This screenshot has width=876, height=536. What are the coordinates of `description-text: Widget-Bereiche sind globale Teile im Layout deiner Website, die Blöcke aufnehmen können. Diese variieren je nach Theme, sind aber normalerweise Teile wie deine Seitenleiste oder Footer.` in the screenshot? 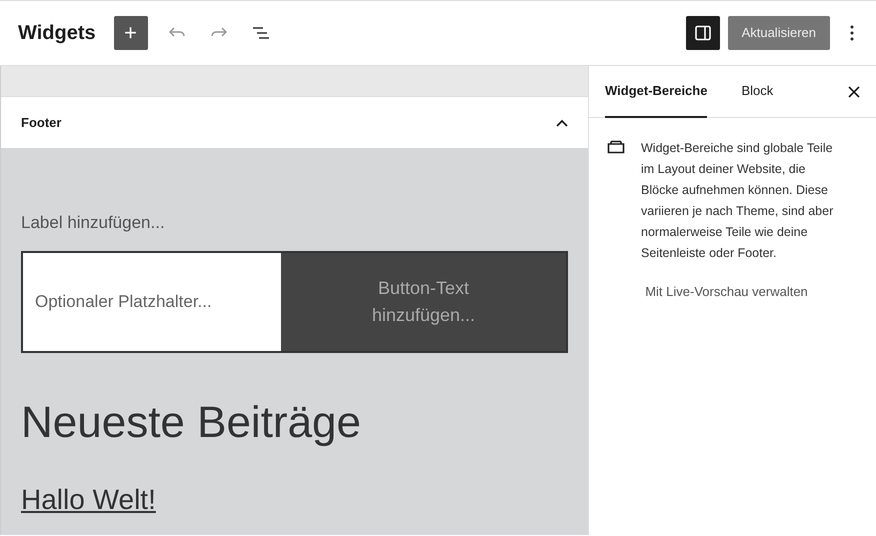 It's located at (737, 201).